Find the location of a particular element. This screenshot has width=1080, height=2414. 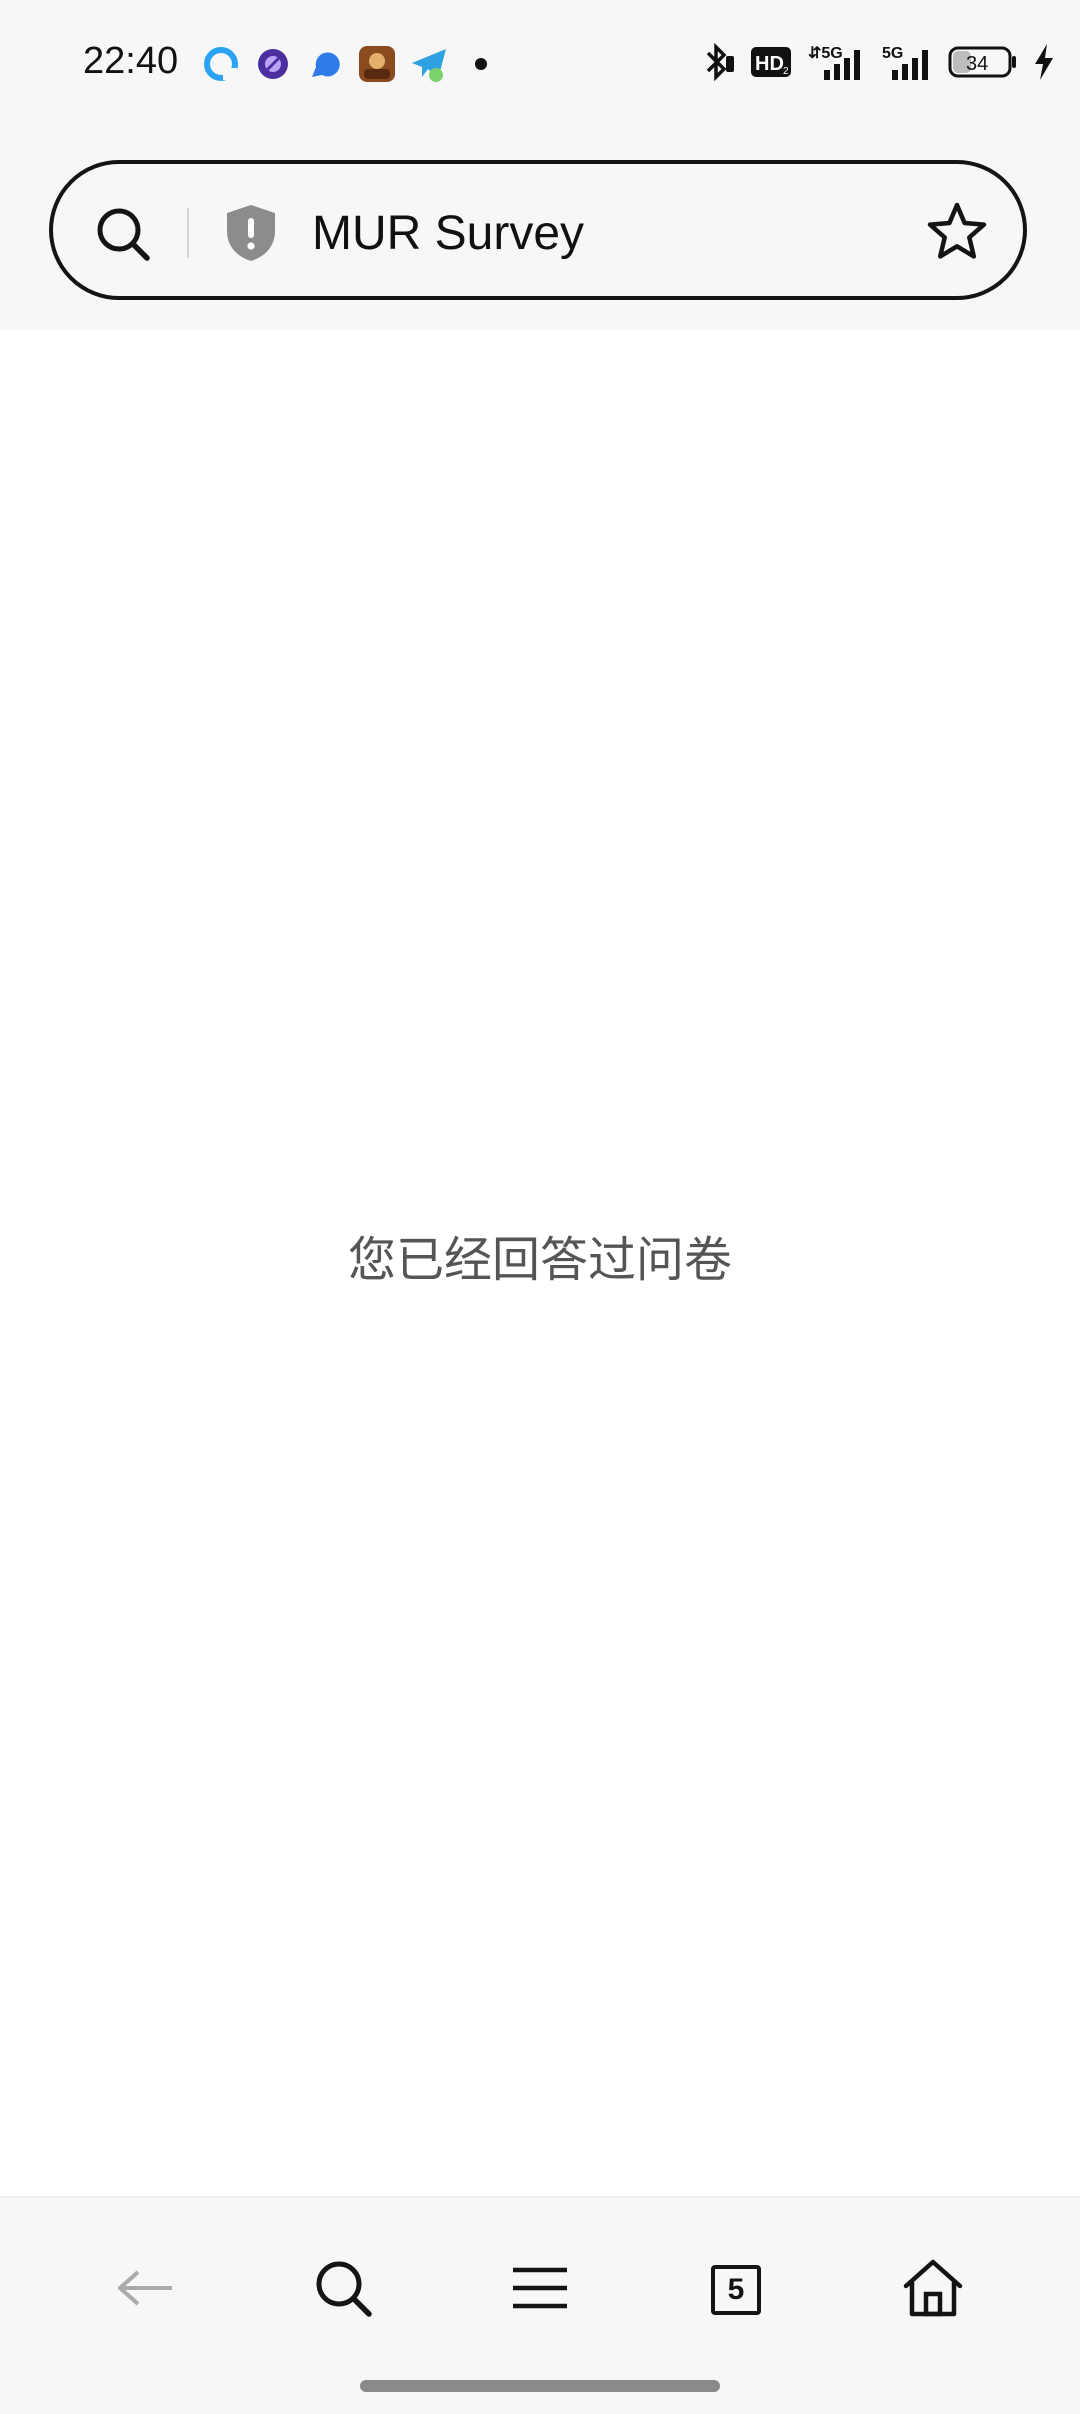

notification-icons is located at coordinates (351, 64).